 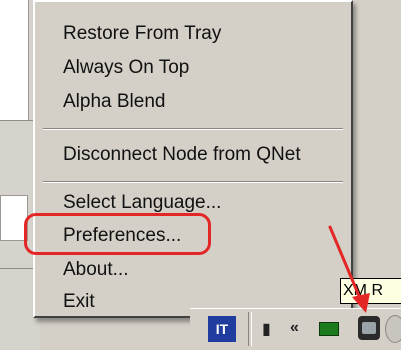 I want to click on network-icon, so click(x=329, y=329).